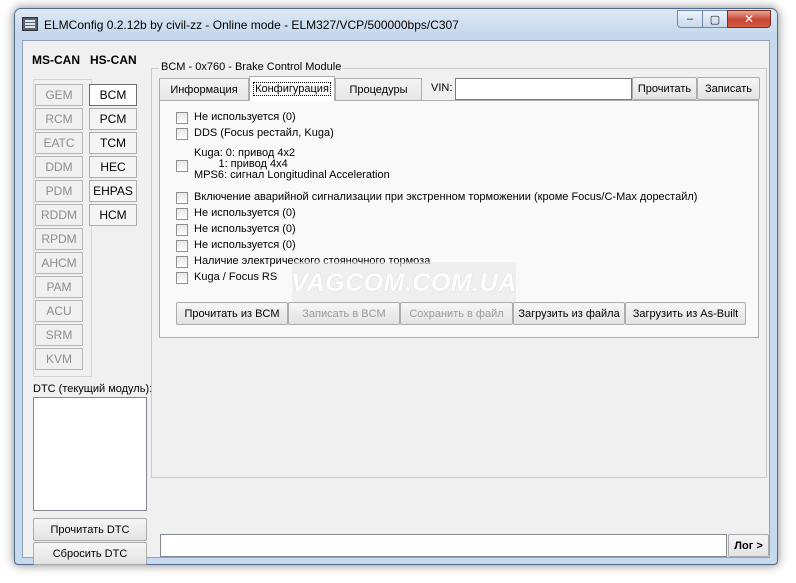 The width and height of the screenshot is (796, 583). I want to click on tab-information-label: Информация, so click(204, 89).